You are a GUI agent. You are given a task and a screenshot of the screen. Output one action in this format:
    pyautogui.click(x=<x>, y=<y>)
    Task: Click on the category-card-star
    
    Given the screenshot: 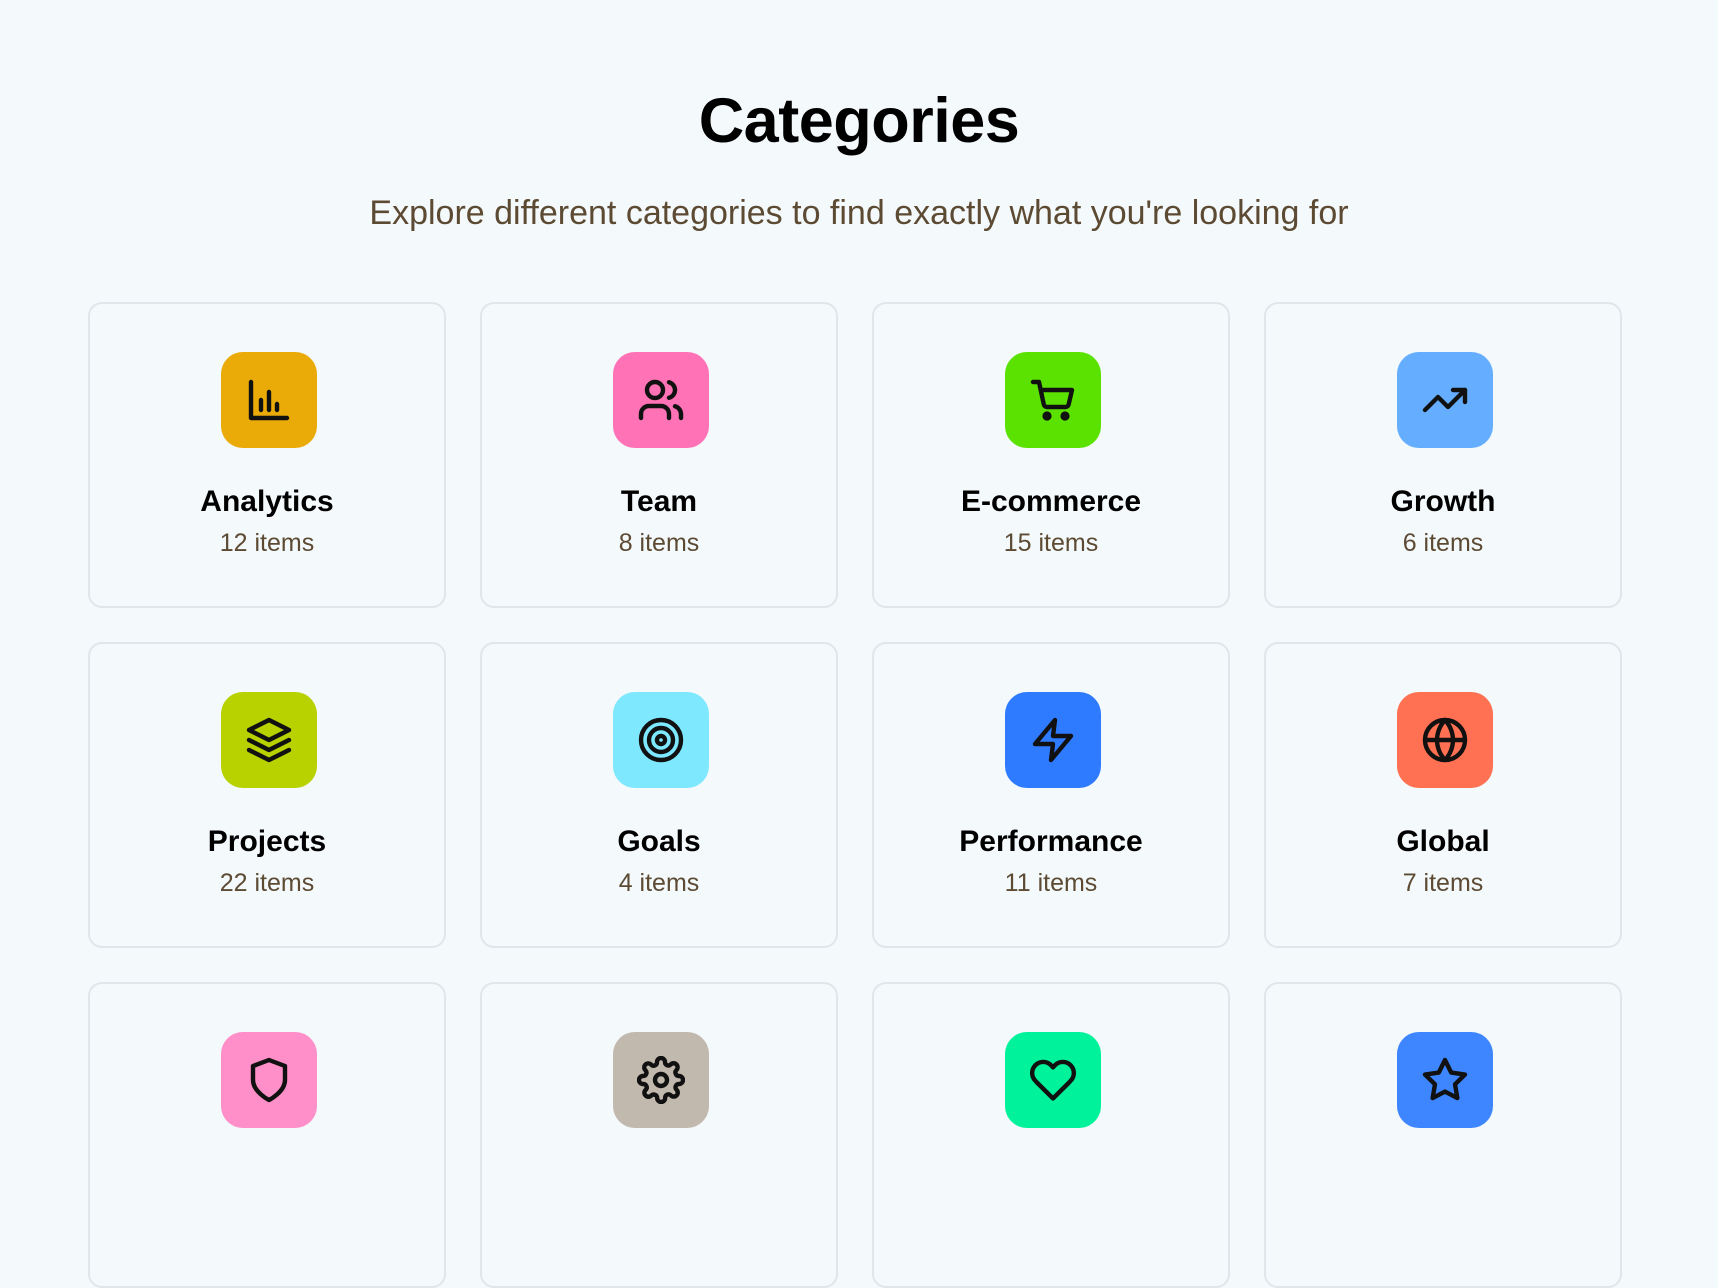 What is the action you would take?
    pyautogui.click(x=1443, y=1135)
    